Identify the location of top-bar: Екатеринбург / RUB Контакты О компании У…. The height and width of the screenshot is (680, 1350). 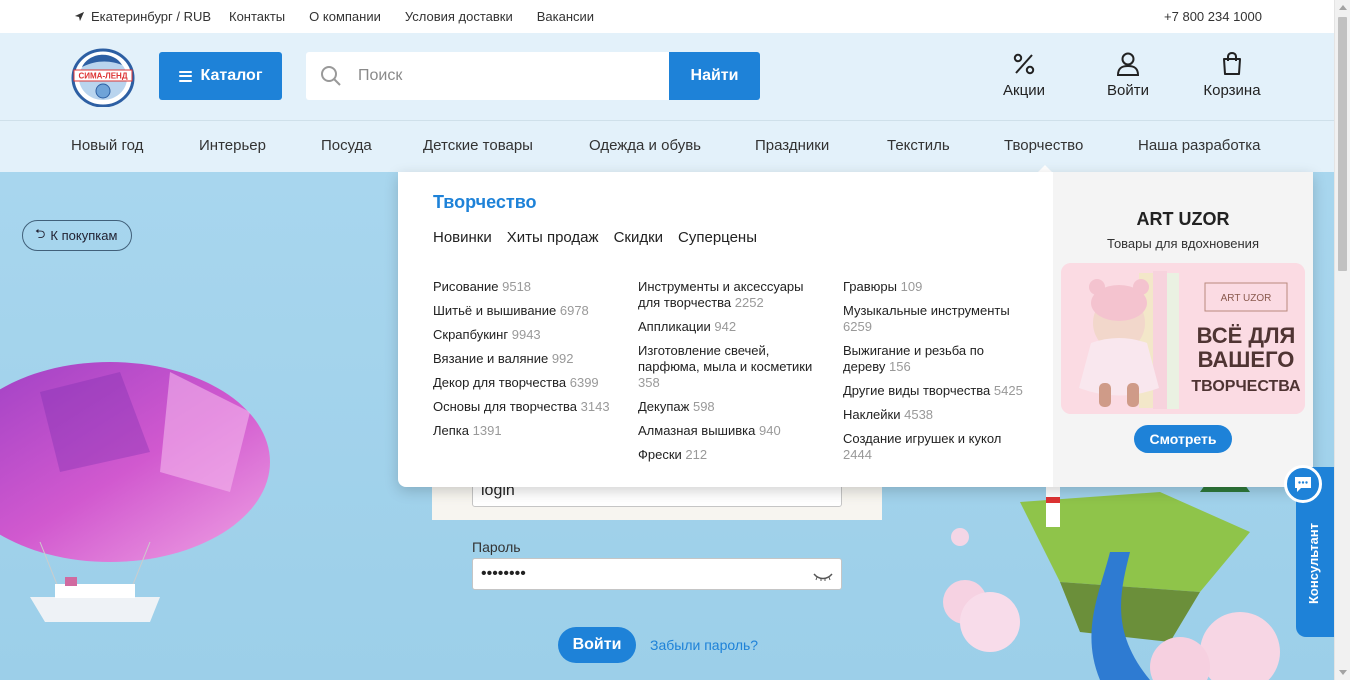
(667, 16).